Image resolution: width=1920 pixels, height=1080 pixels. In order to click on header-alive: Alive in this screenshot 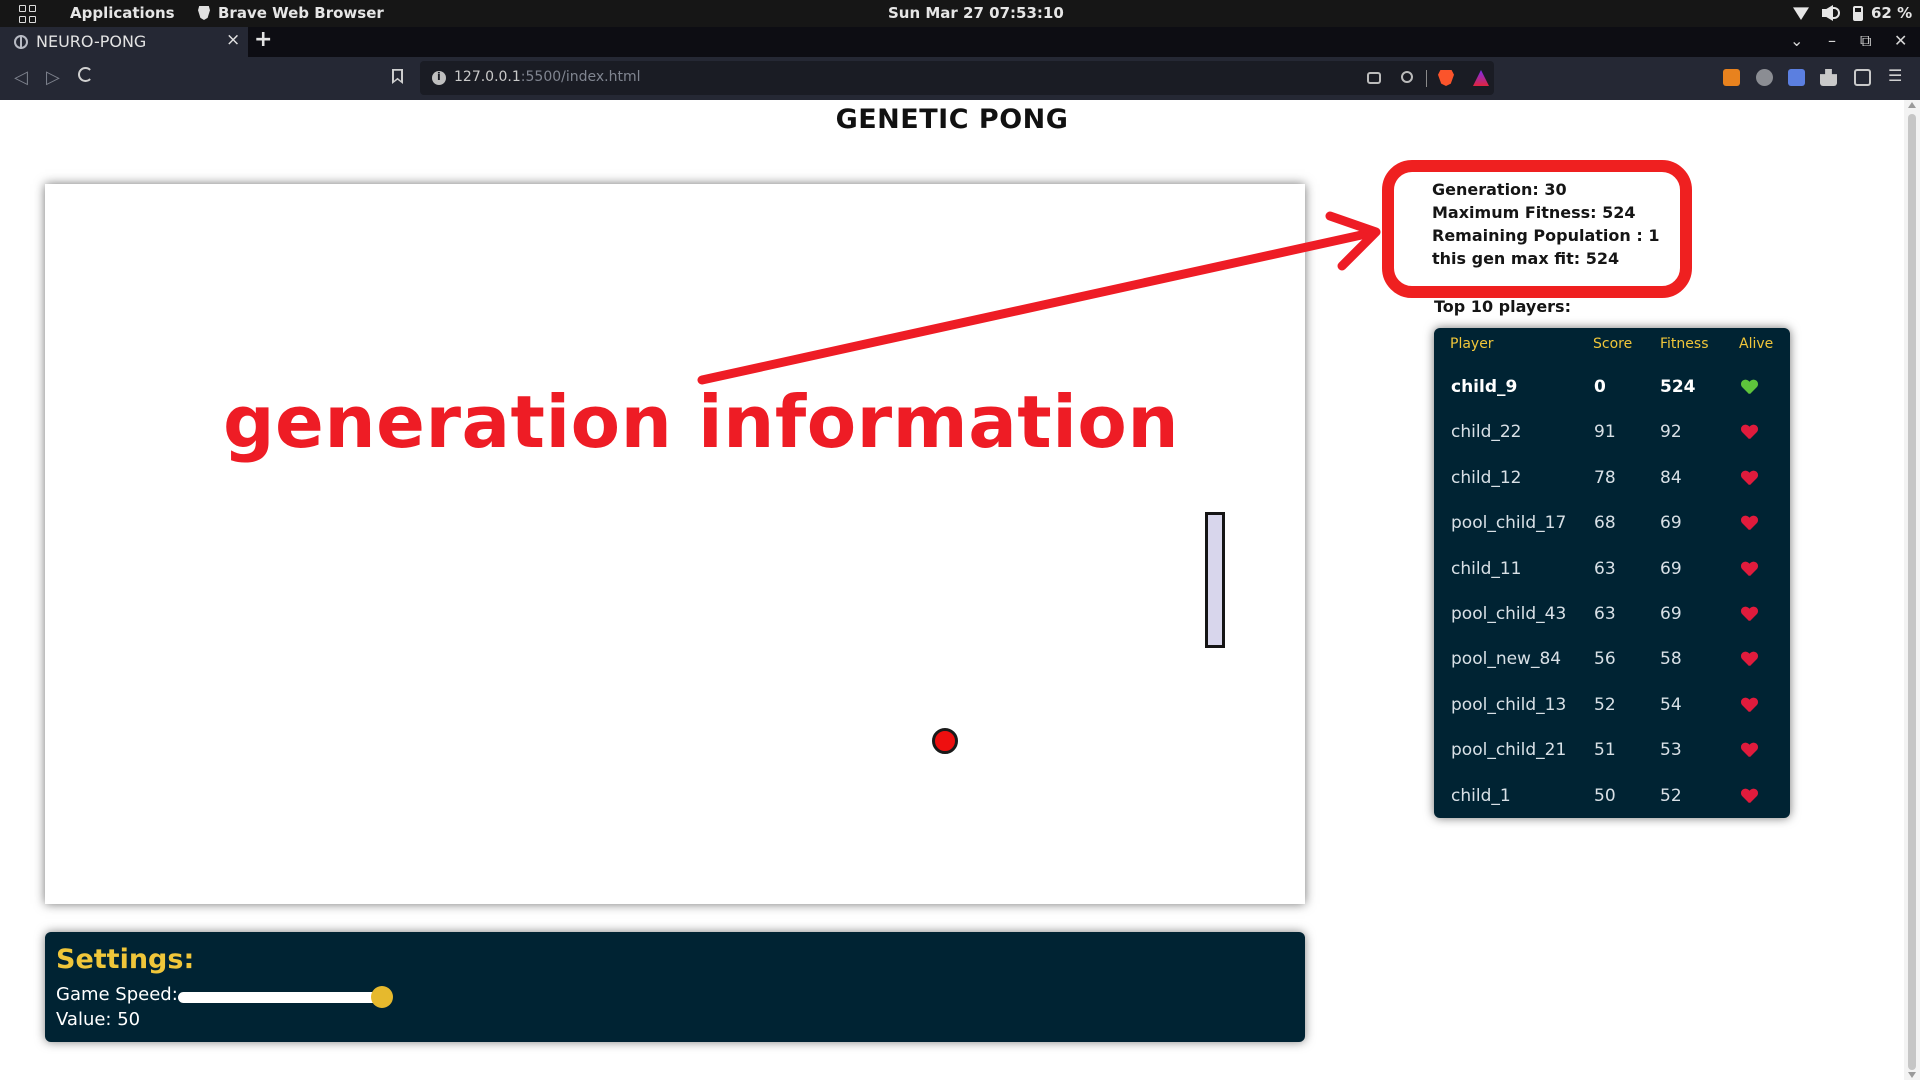, I will do `click(1756, 344)`.